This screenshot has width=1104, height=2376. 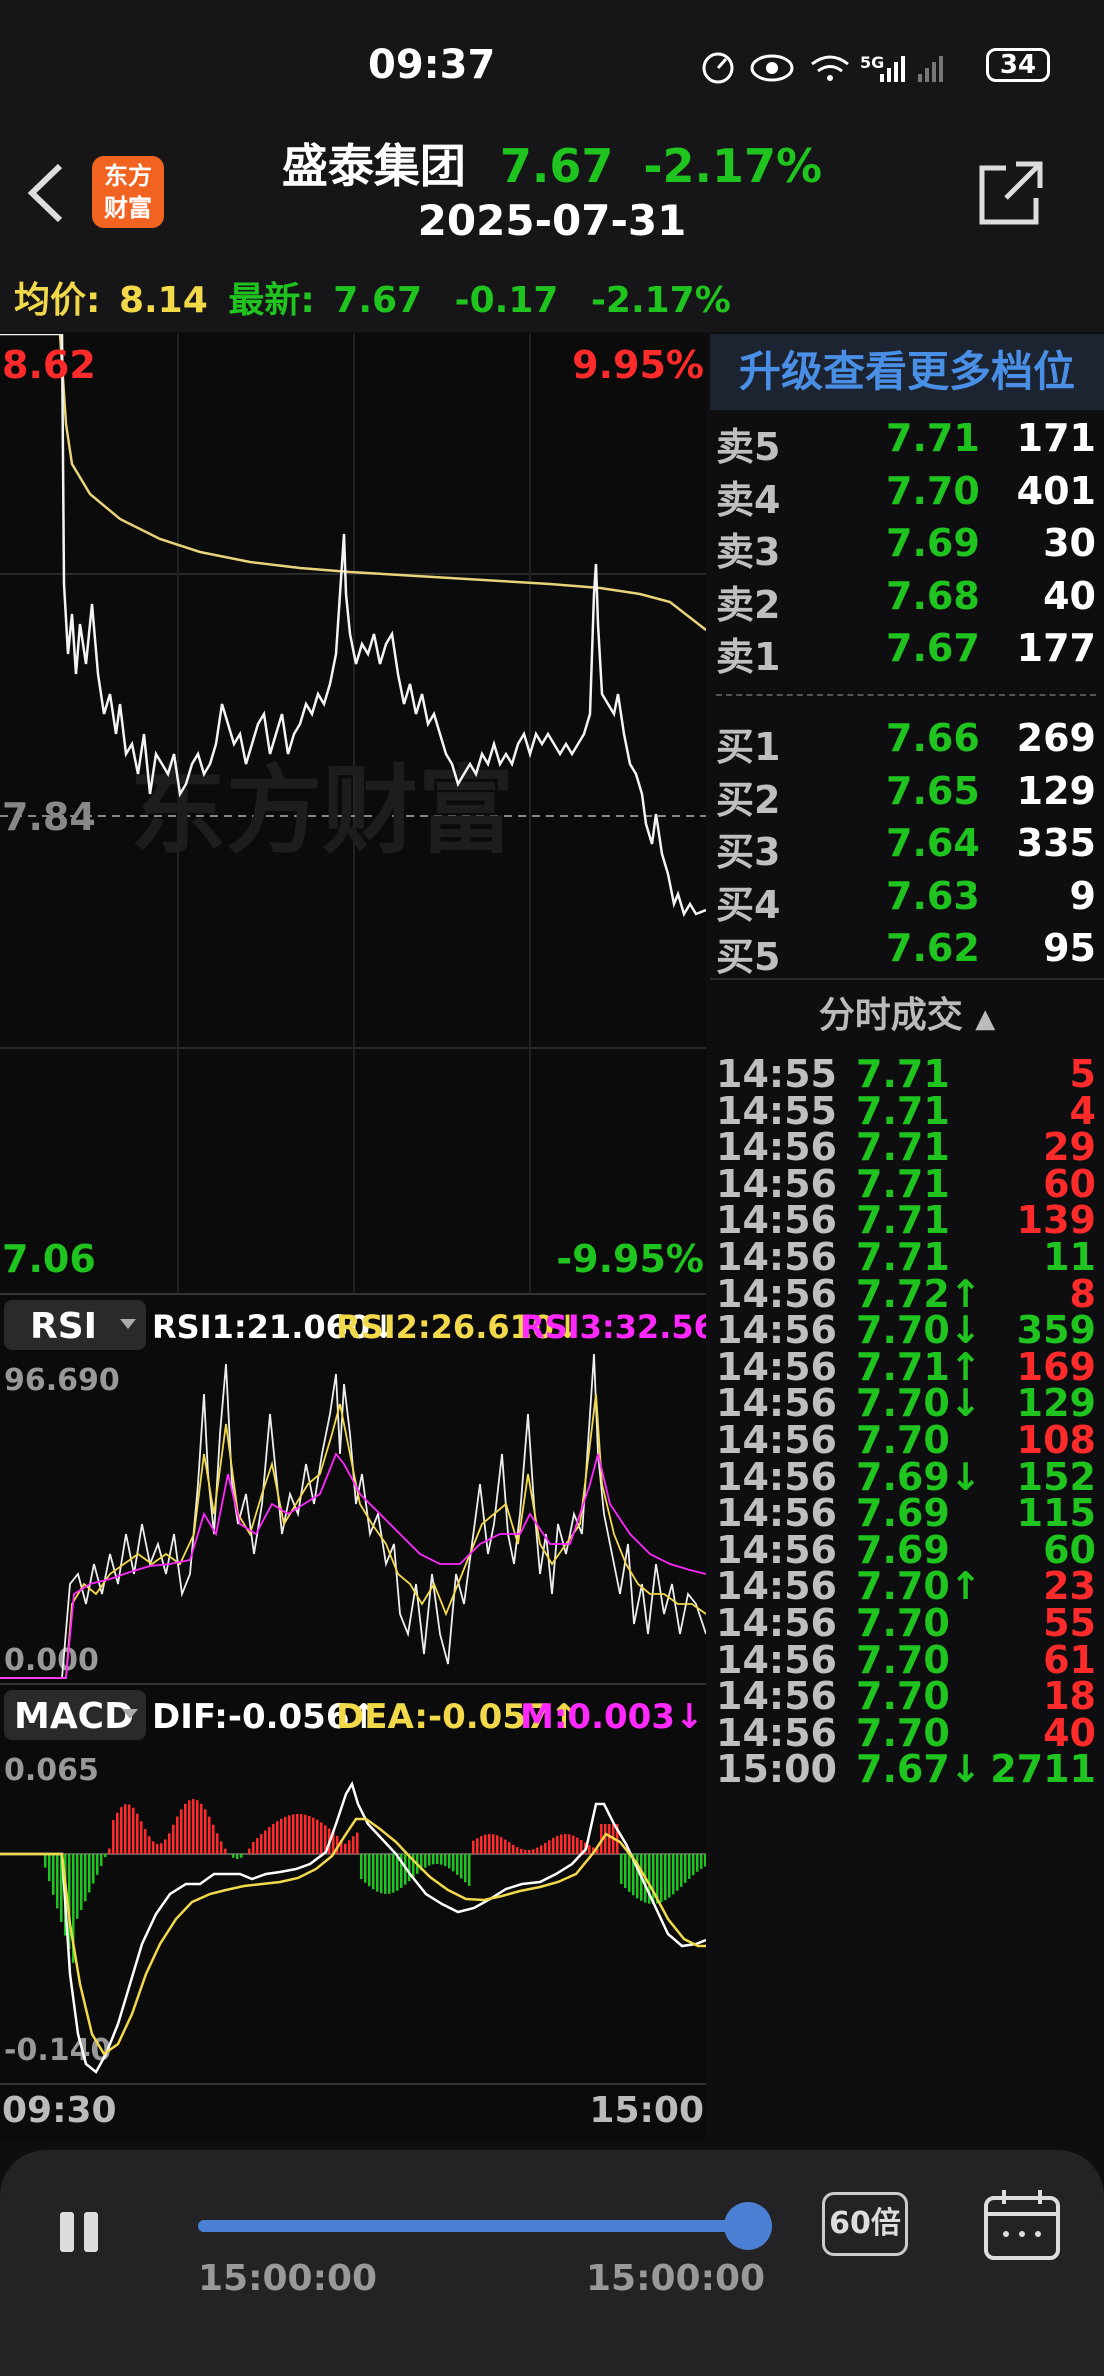 What do you see at coordinates (51, 1660) in the screenshot?
I see `rsi-min-label: 0.000` at bounding box center [51, 1660].